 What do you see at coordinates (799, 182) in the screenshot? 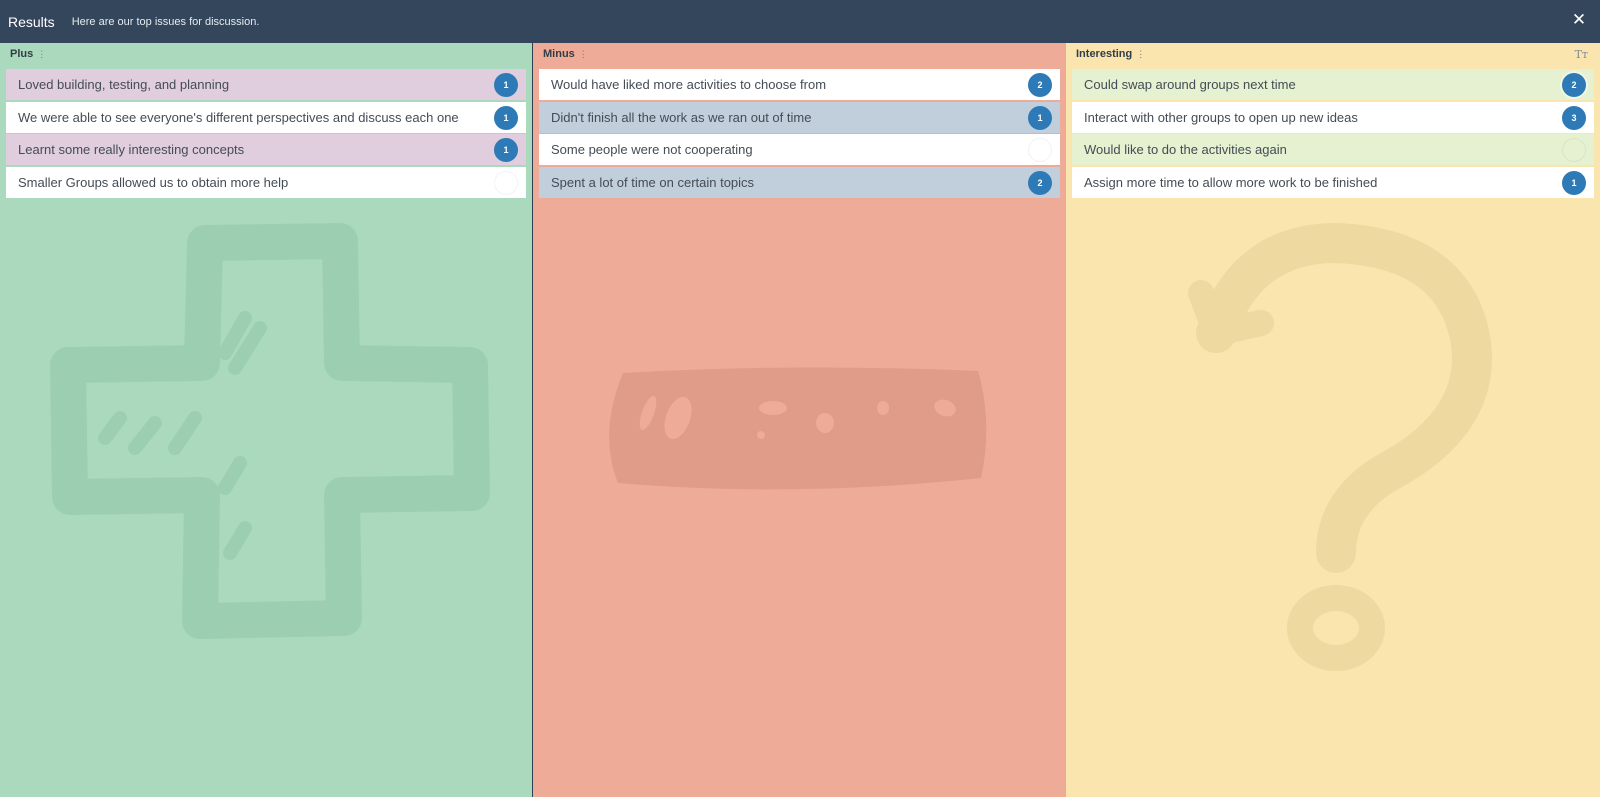
I see `card: Spent a lot of time on certain topics 2` at bounding box center [799, 182].